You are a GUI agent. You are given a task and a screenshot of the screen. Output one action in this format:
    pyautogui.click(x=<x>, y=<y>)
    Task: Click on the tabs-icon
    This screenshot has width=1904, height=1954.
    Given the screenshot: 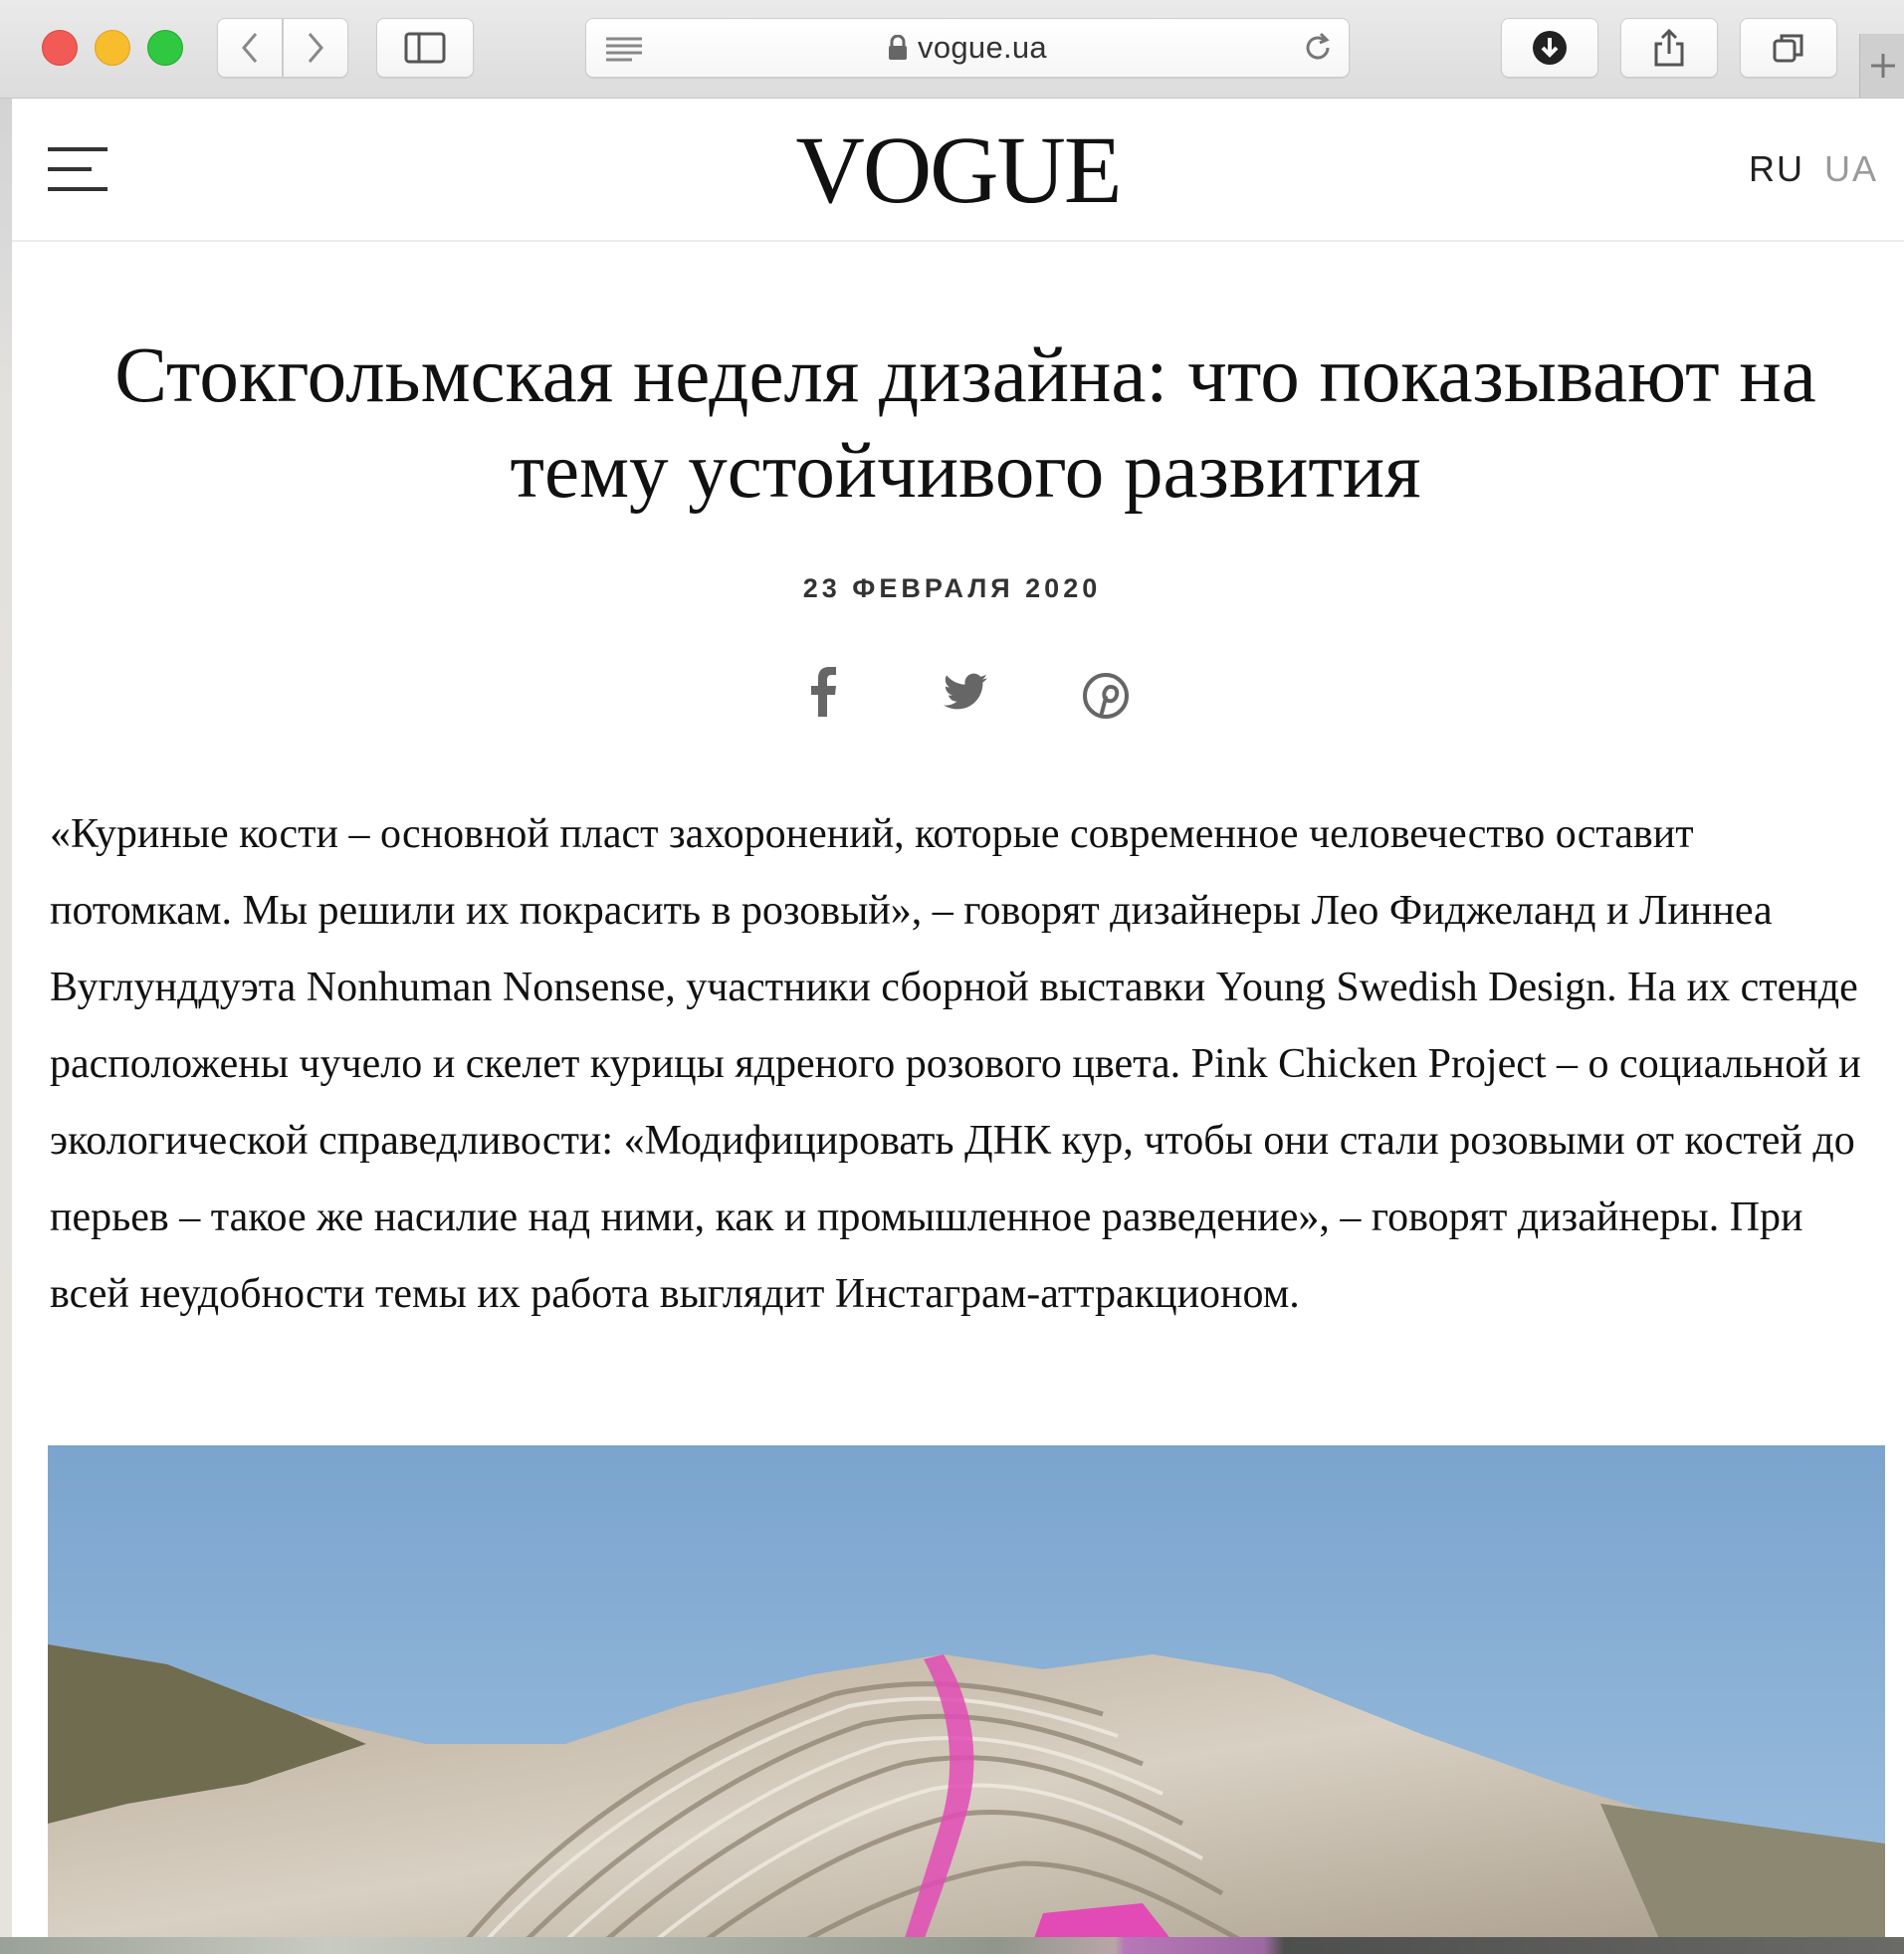 What is the action you would take?
    pyautogui.click(x=1788, y=48)
    